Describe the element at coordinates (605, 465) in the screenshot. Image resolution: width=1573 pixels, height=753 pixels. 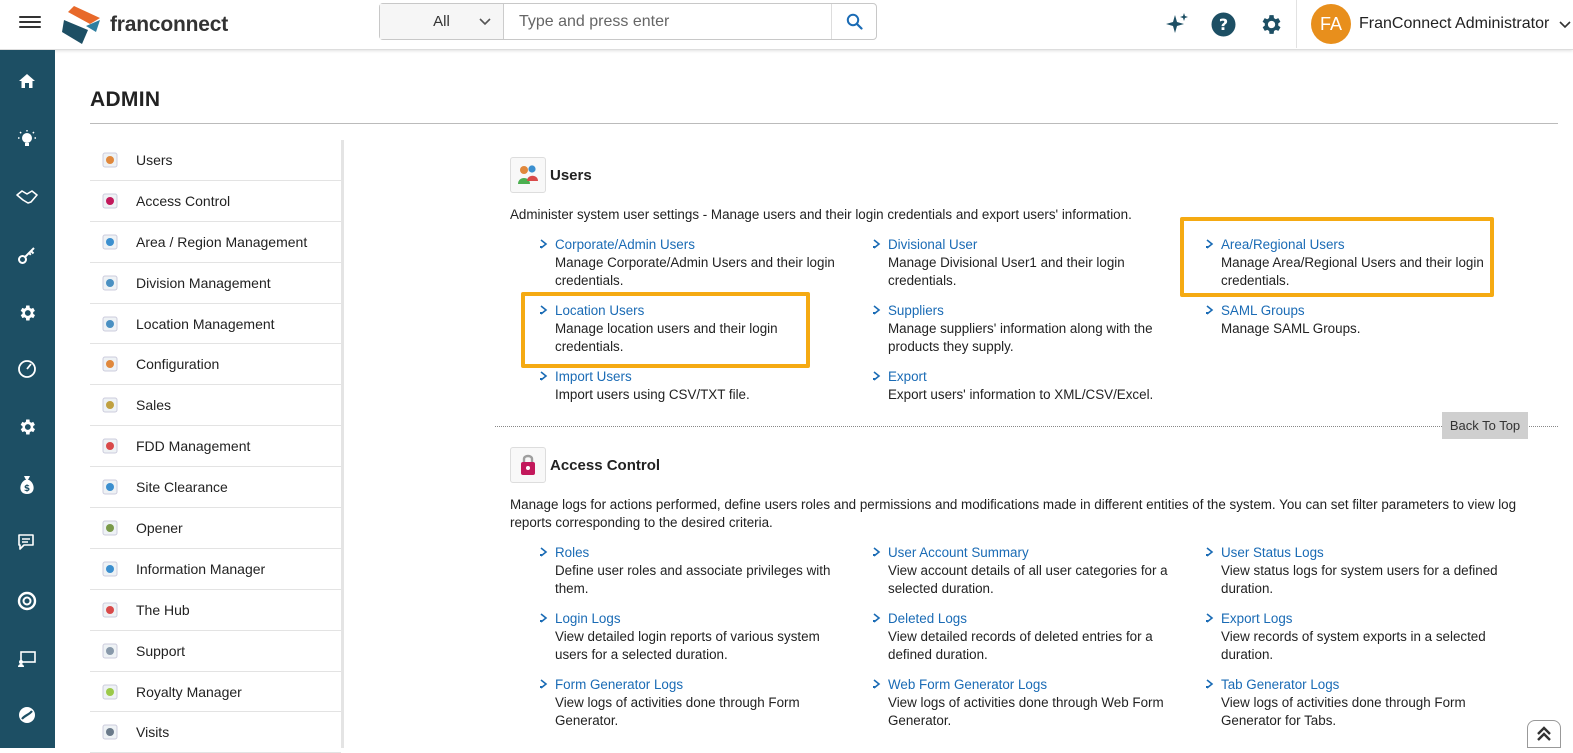
I see `access-control-section-title: Access Control` at that location.